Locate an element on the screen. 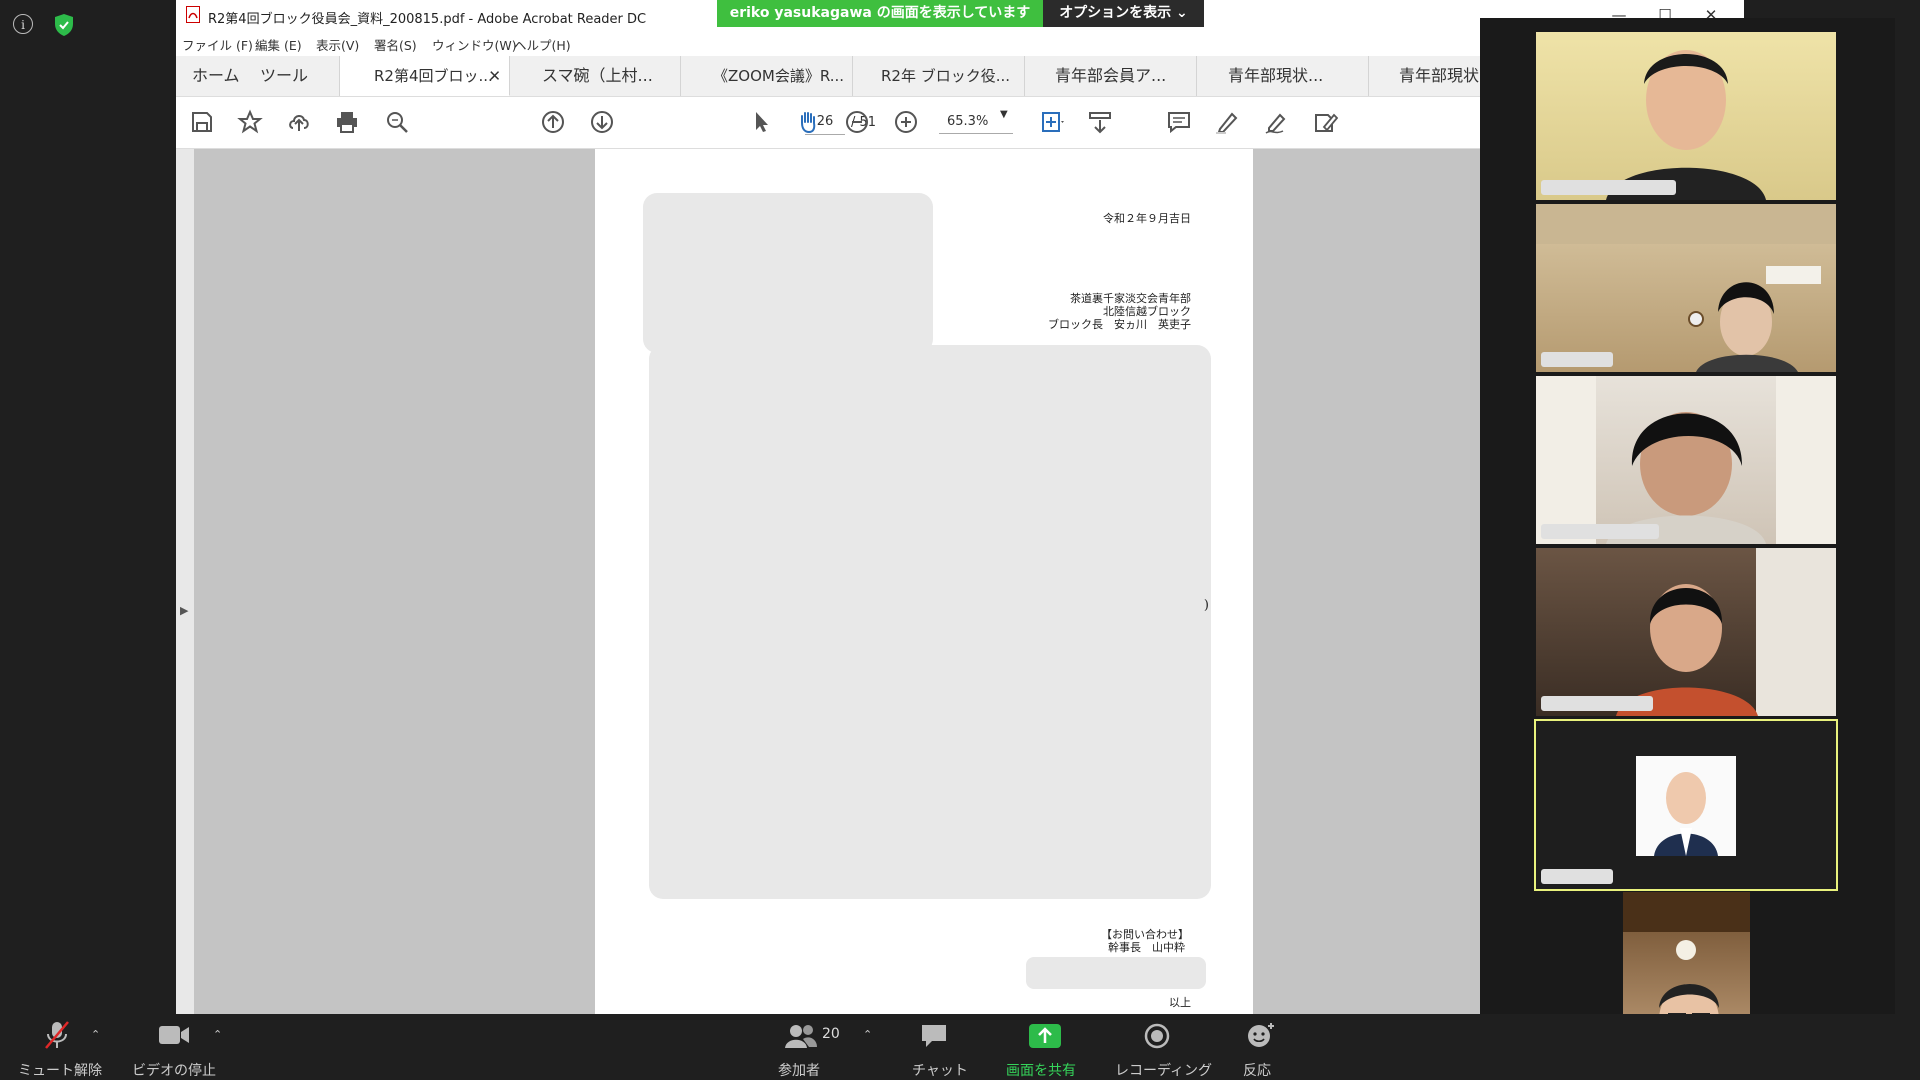  tab-home: ホーム is located at coordinates (211, 76).